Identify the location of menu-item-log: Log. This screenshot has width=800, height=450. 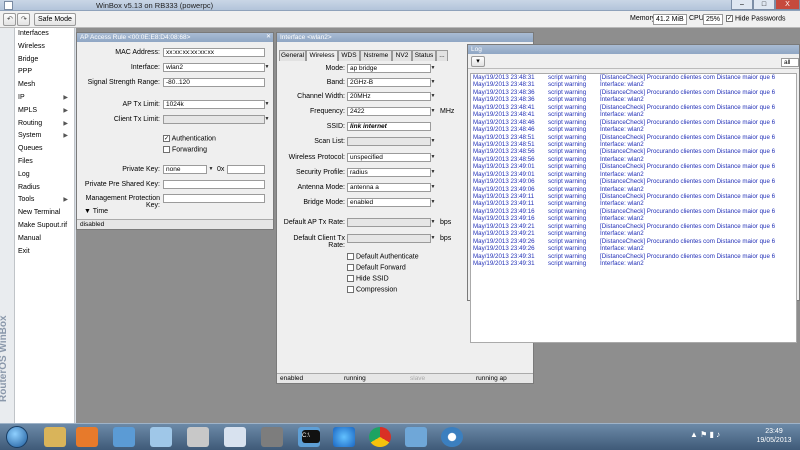
(44, 175).